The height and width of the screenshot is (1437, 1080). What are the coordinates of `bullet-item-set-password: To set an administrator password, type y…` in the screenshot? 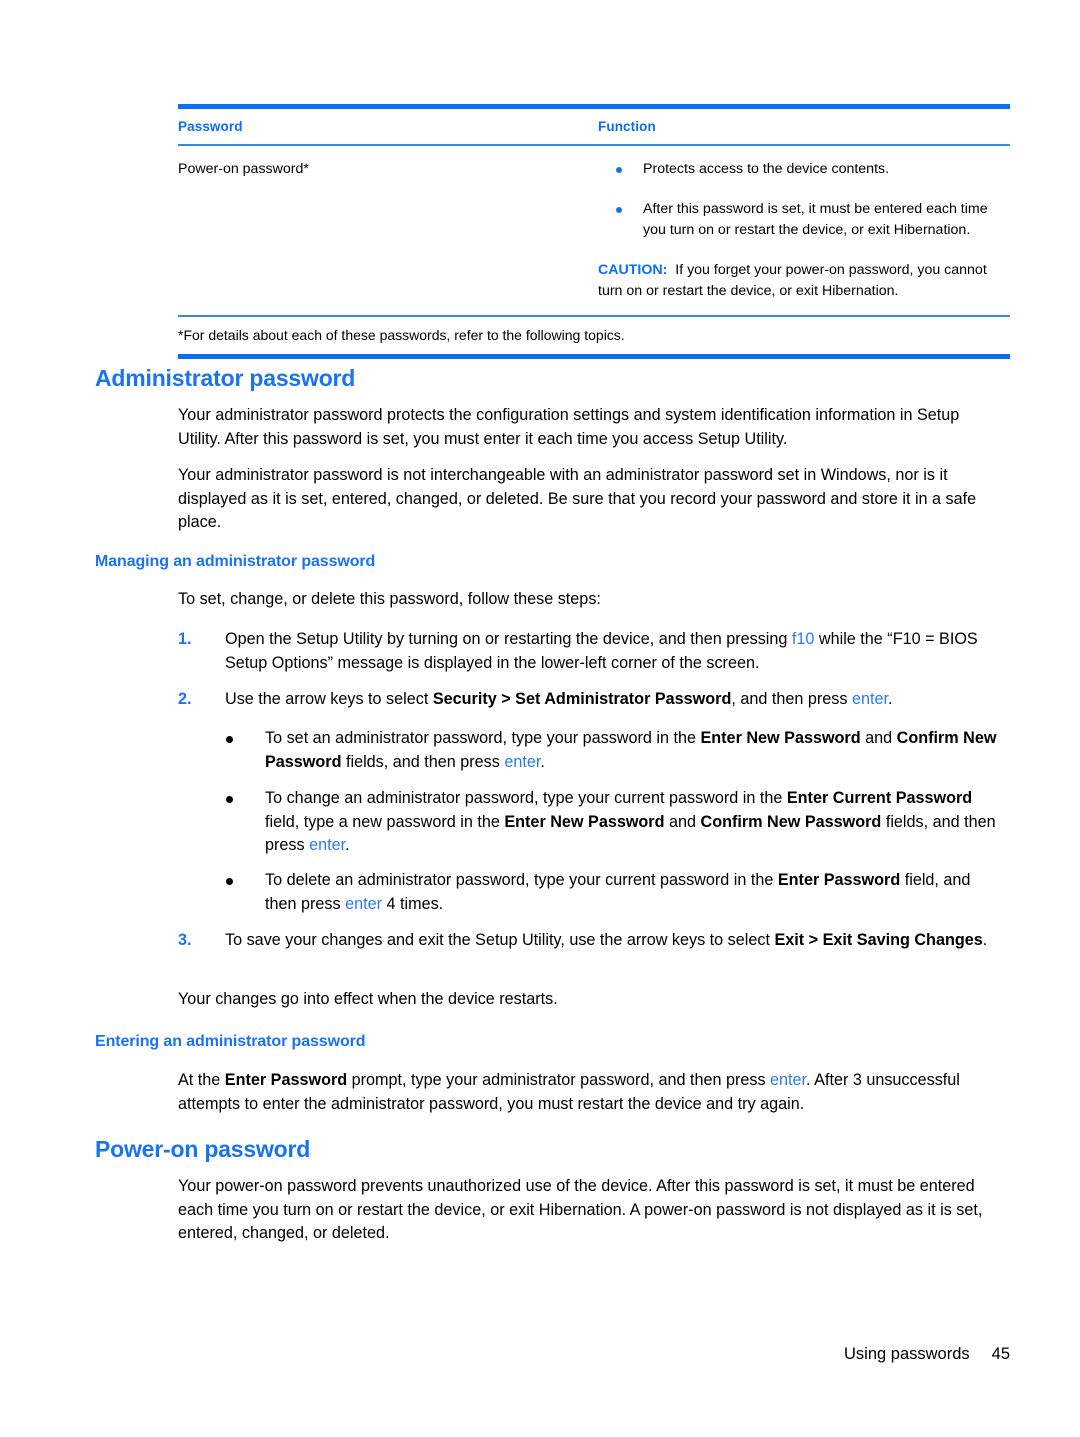 It's located at (612, 750).